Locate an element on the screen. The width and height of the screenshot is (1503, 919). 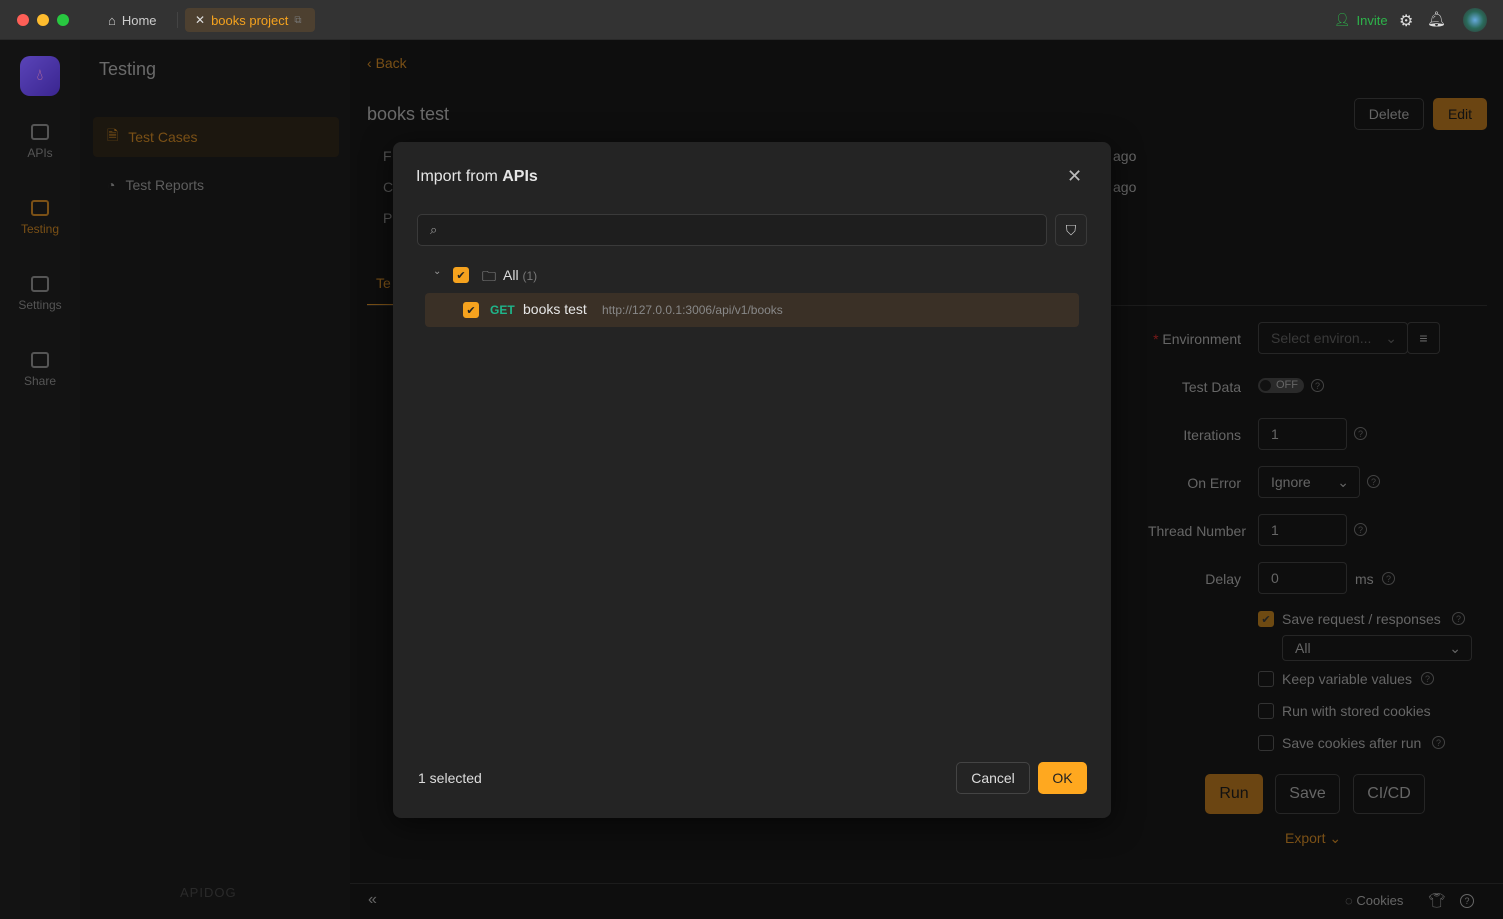
search-input: ⌕ is located at coordinates (732, 230).